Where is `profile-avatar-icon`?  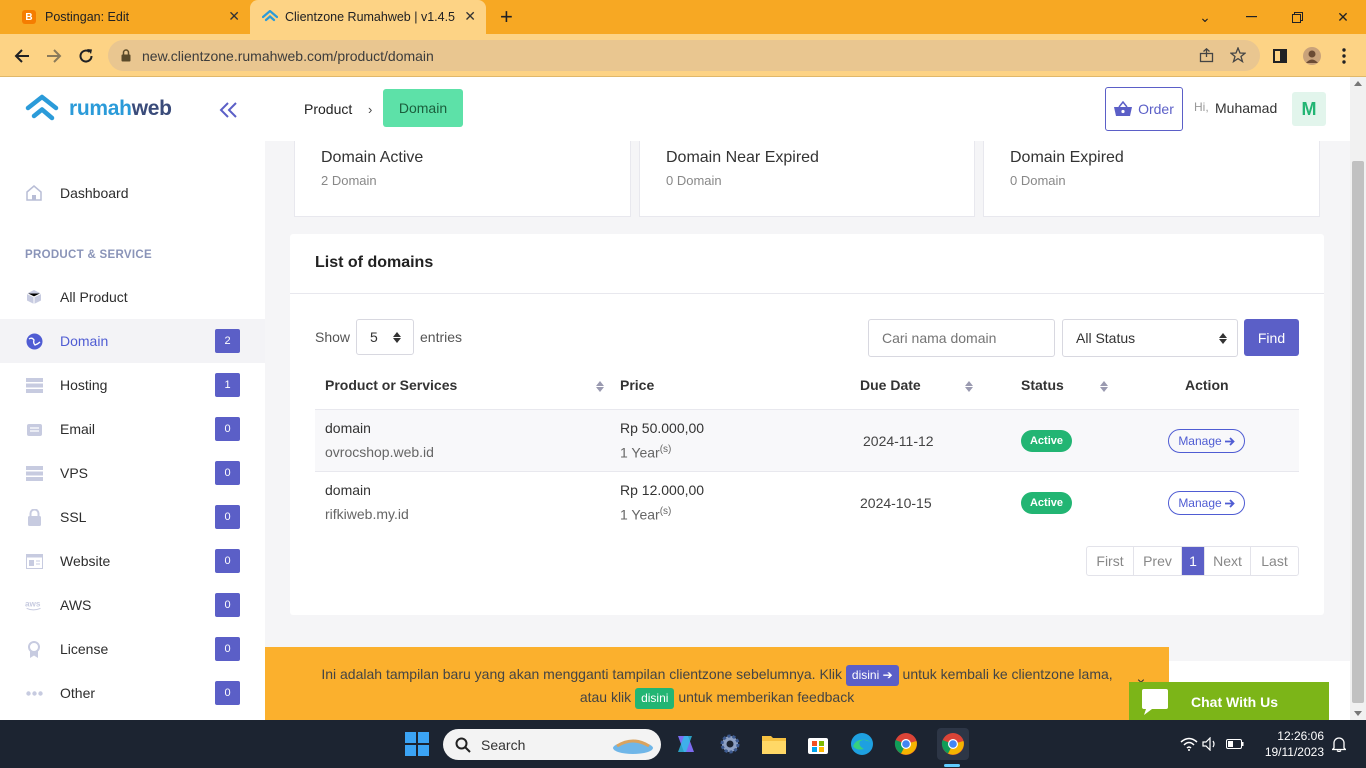
profile-avatar-icon is located at coordinates (1312, 56).